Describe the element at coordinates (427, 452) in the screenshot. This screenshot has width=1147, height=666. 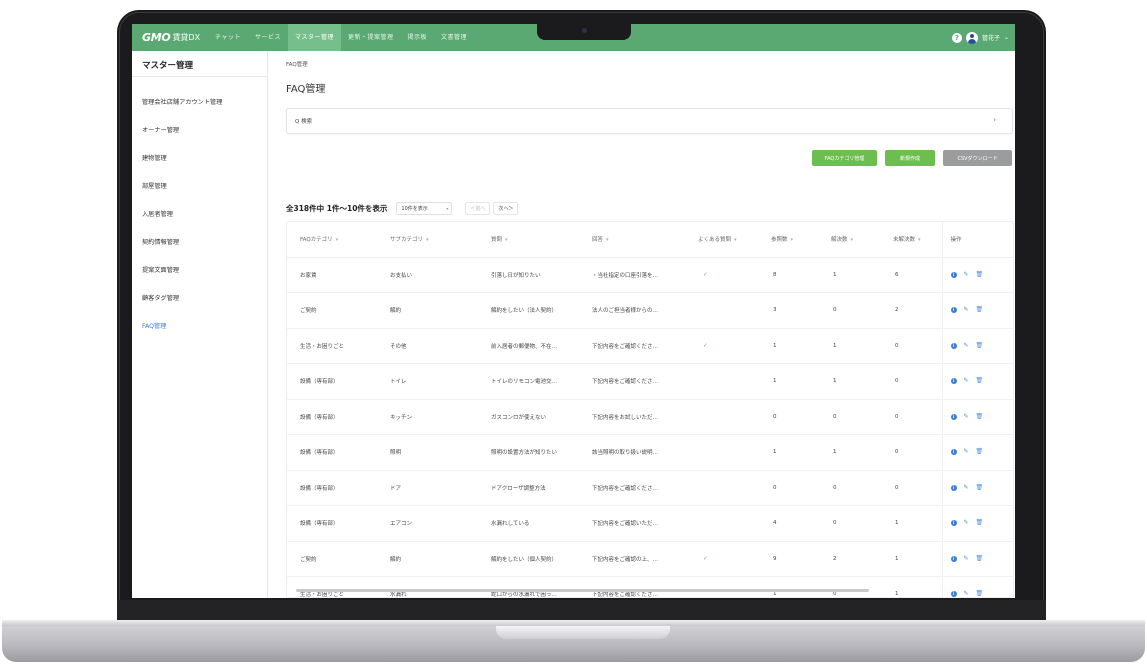
I see `table-cell: 照明` at that location.